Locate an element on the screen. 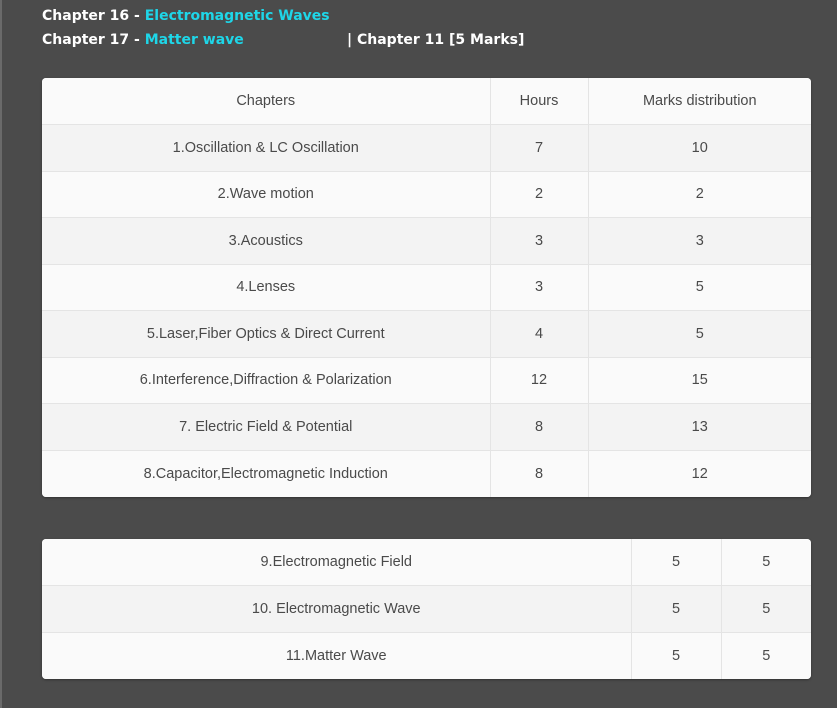 This screenshot has width=837, height=708. table-row: 2.Wave motion 2 2 is located at coordinates (426, 194).